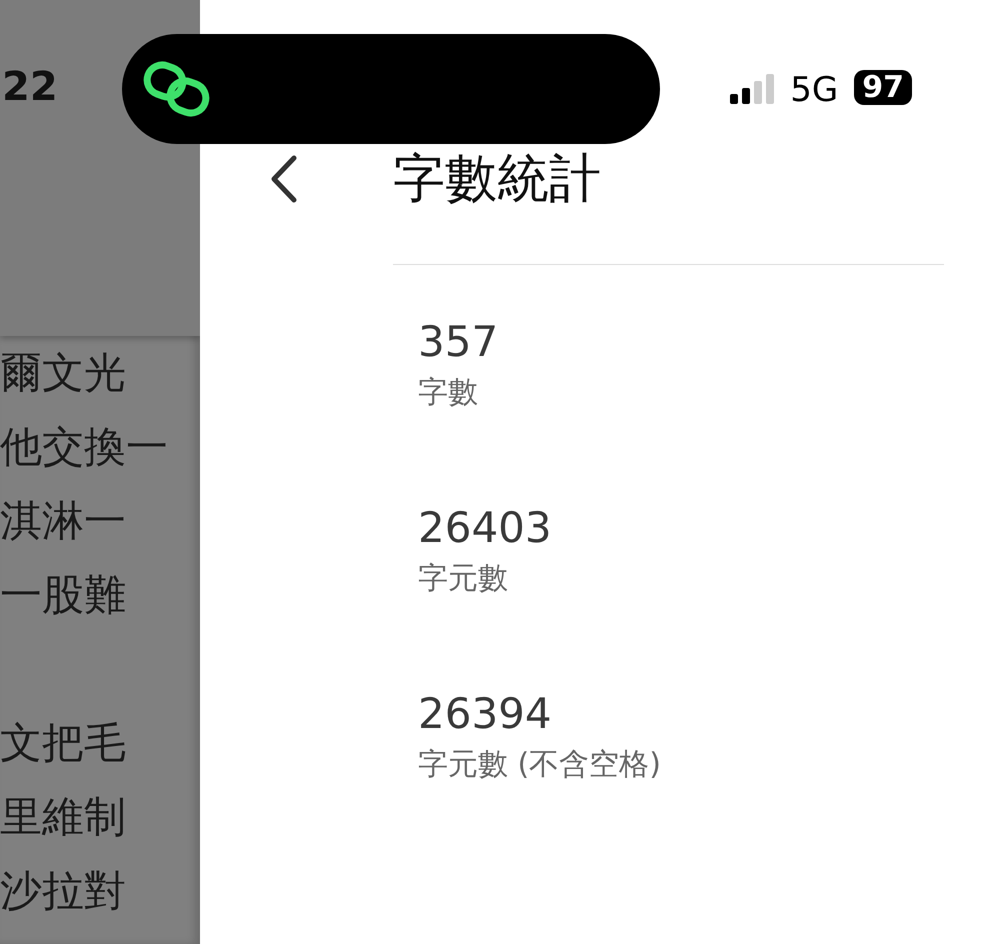 This screenshot has height=944, width=992. What do you see at coordinates (540, 765) in the screenshot?
I see `stat-label: 字元數 (不含空格)` at bounding box center [540, 765].